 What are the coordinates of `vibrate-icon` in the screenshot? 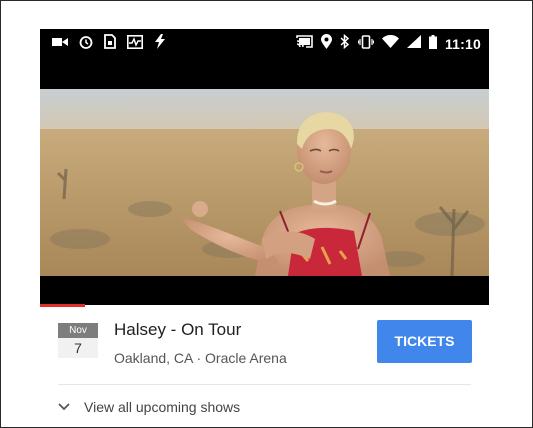 It's located at (366, 44).